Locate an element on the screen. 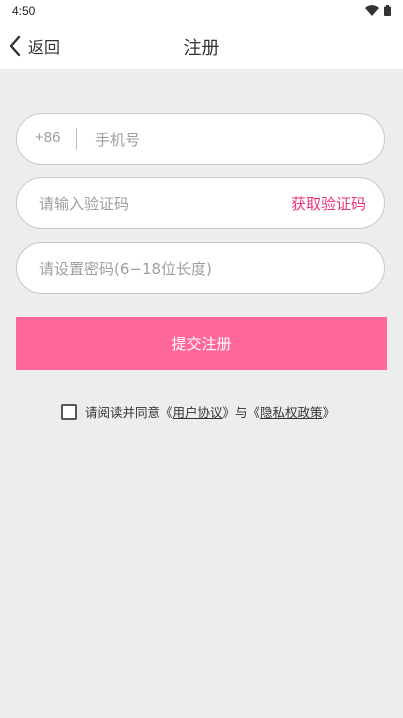 The image size is (403, 718). status-time: 4:50 is located at coordinates (24, 11).